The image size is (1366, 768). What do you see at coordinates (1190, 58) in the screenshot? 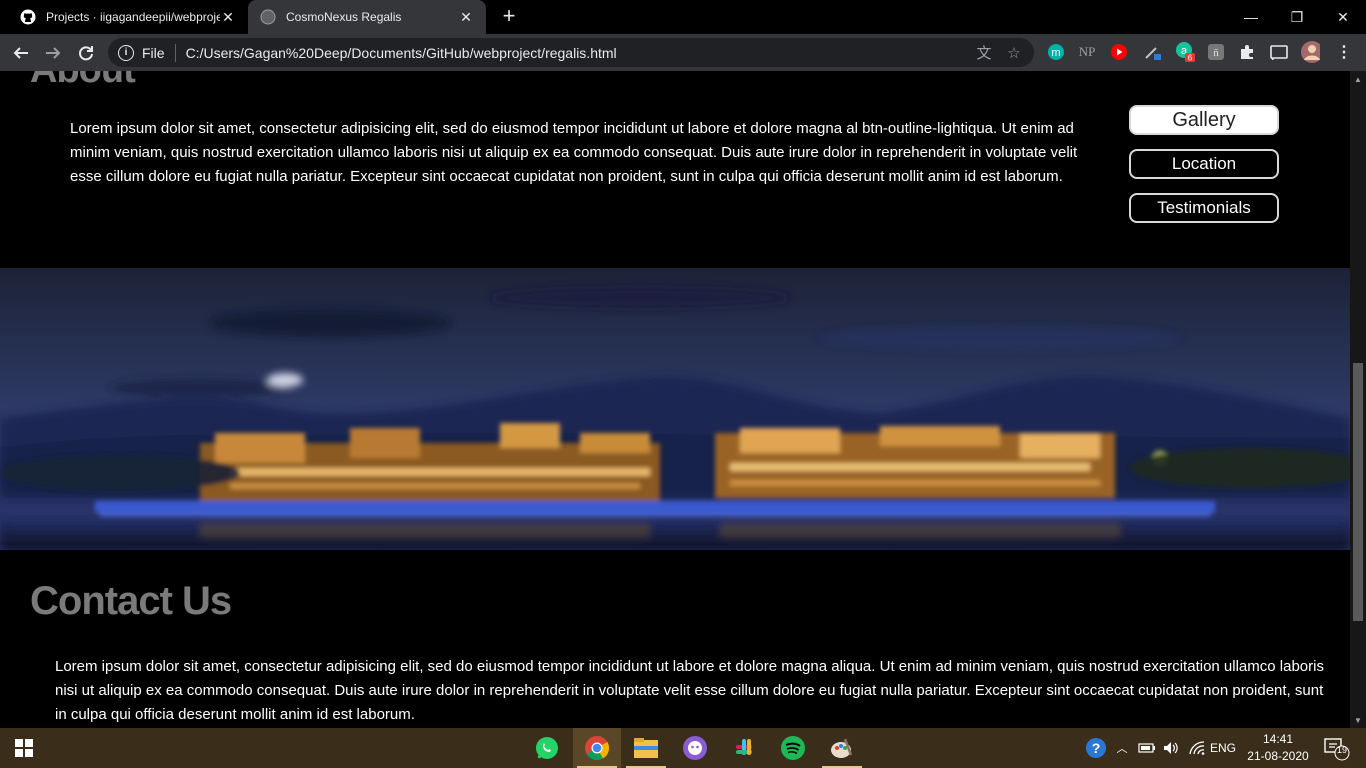
I see `svg-text: 6` at bounding box center [1190, 58].